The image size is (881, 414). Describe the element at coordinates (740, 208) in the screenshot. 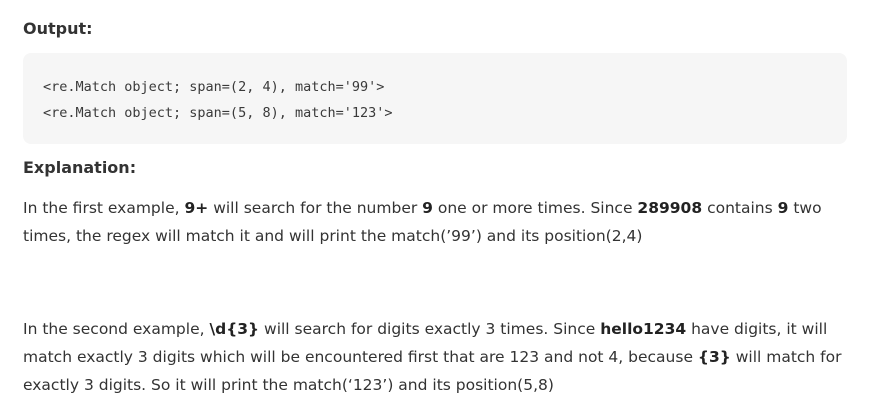

I see `text-run: contains` at that location.